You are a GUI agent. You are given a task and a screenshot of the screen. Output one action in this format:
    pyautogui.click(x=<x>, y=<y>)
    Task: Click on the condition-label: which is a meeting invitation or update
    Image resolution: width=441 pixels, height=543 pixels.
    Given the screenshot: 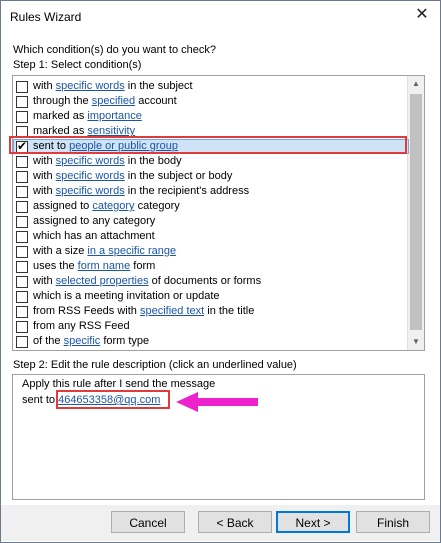 What is the action you would take?
    pyautogui.click(x=126, y=296)
    